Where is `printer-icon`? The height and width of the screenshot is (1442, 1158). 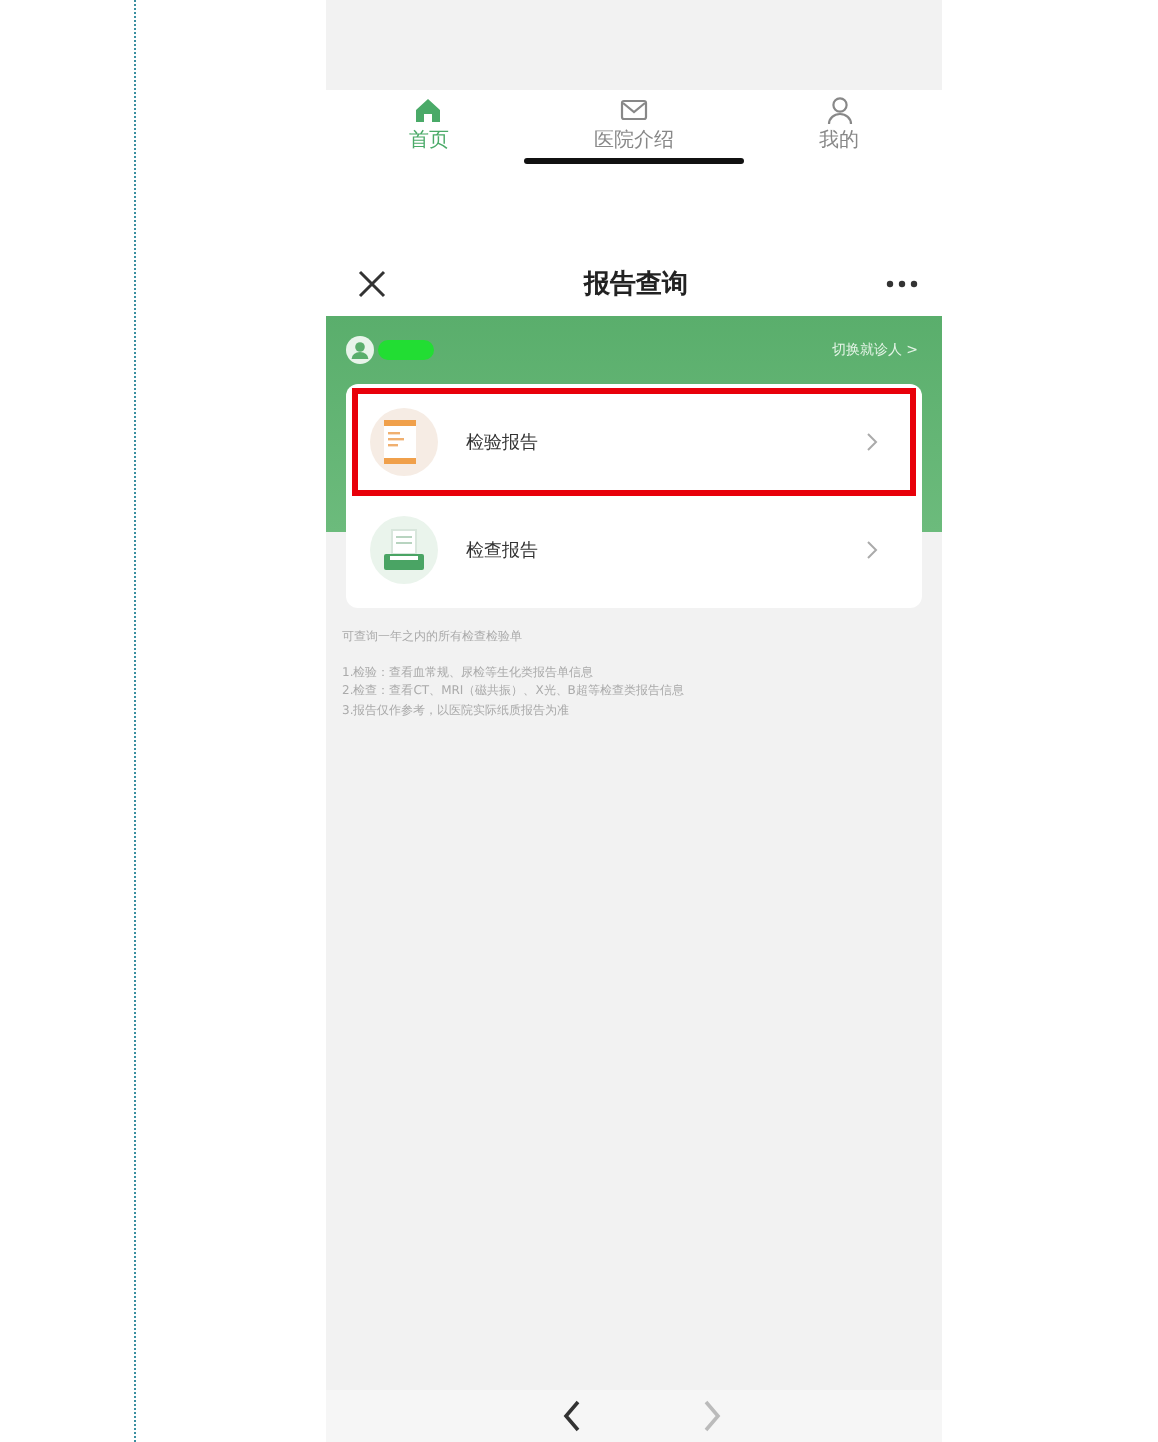 printer-icon is located at coordinates (404, 550).